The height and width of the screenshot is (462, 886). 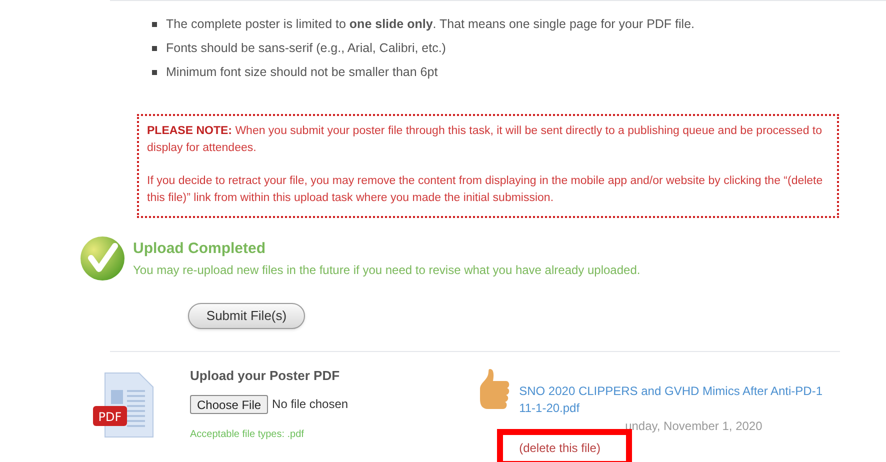 What do you see at coordinates (430, 24) in the screenshot?
I see `guideline-text: The complete poster is limited to one slide only. That means one single page for your PDF file.` at bounding box center [430, 24].